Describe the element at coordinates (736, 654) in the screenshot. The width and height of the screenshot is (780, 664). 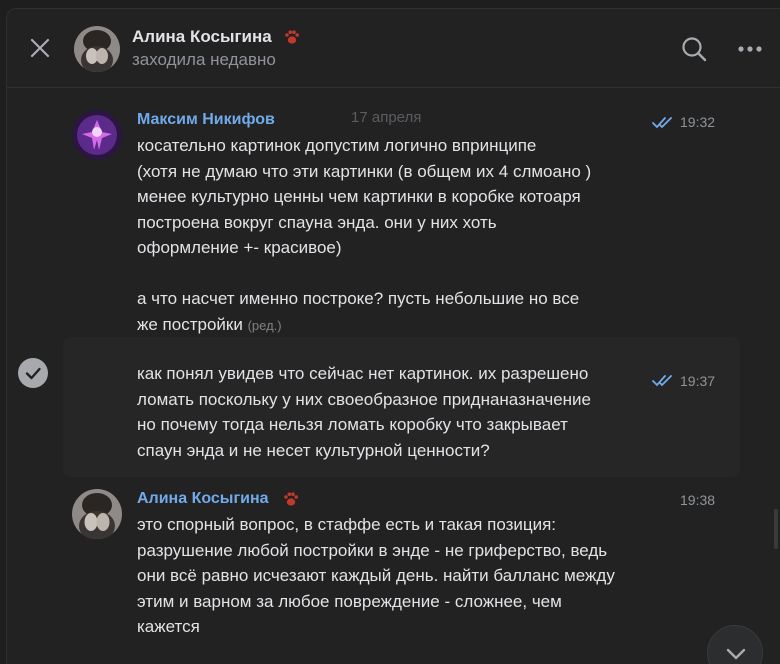
I see `chevron-down-icon` at that location.